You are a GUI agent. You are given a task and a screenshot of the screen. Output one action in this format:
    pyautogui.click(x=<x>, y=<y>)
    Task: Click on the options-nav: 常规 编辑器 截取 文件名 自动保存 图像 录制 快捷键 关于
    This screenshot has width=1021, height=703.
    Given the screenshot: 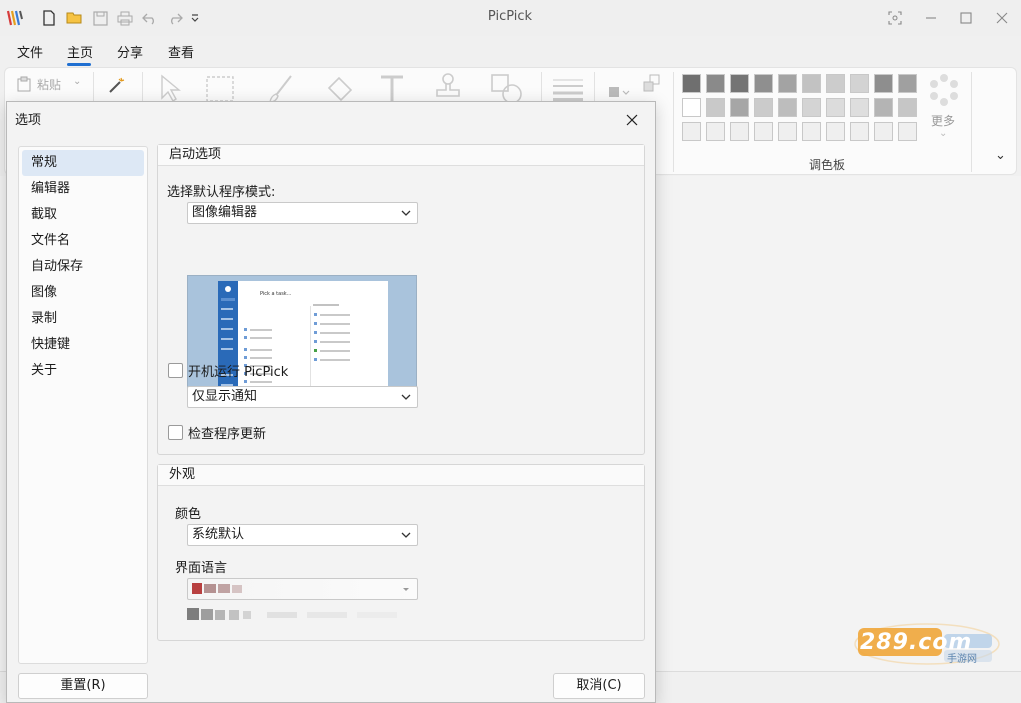 What is the action you would take?
    pyautogui.click(x=83, y=405)
    